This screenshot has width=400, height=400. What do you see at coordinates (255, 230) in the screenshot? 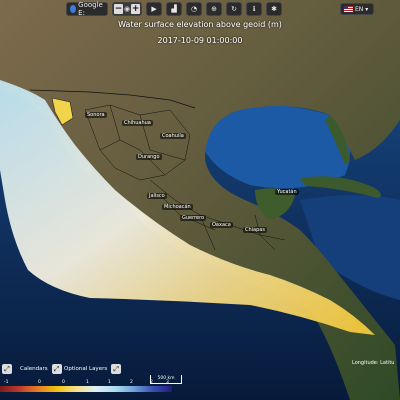
I see `label-chiapas: Chiapas` at bounding box center [255, 230].